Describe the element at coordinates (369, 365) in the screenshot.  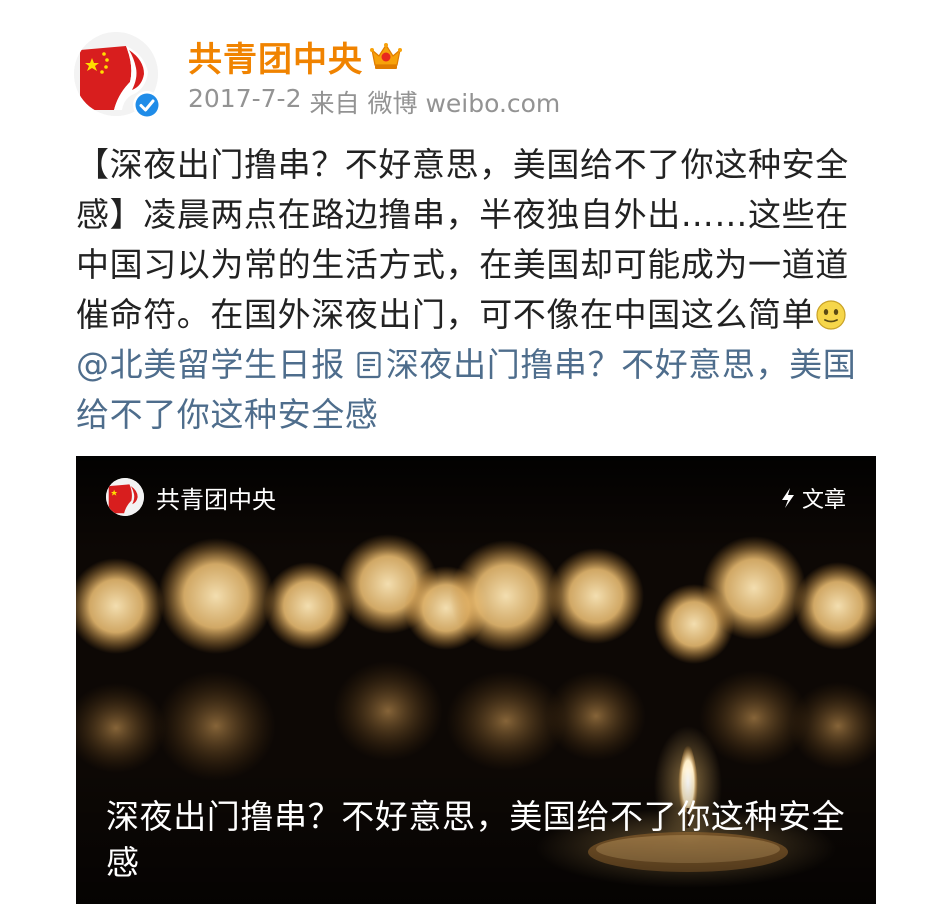
I see `article-link-icon` at that location.